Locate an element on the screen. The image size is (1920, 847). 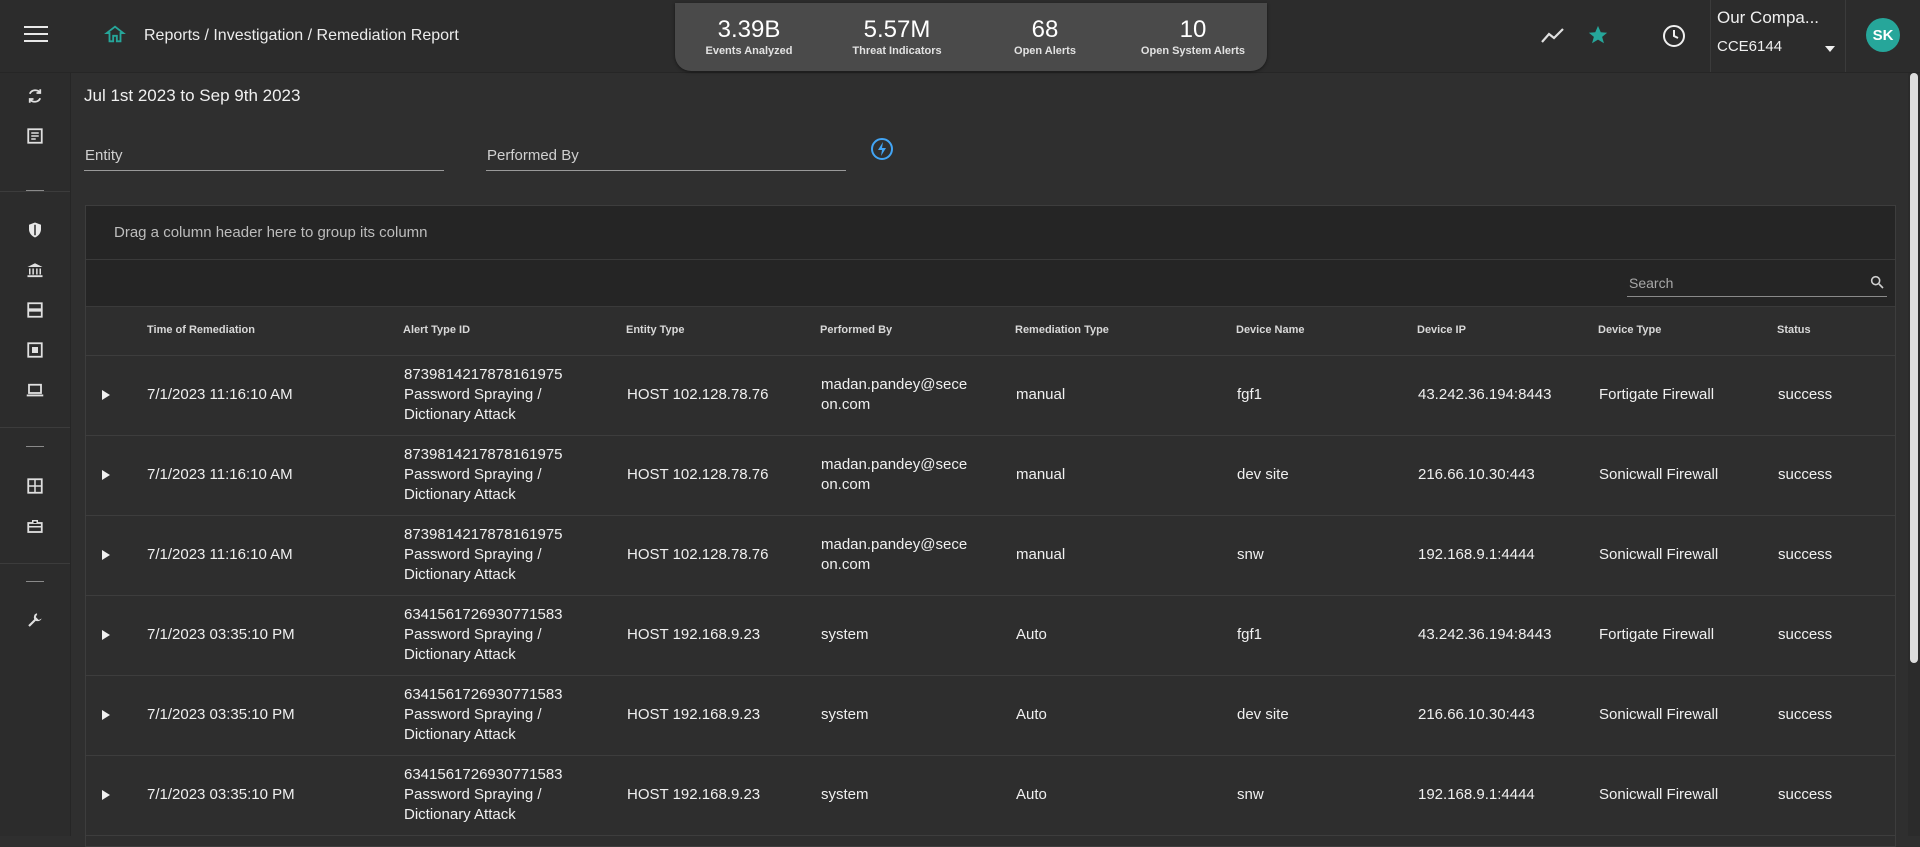
clock-icon is located at coordinates (1674, 38).